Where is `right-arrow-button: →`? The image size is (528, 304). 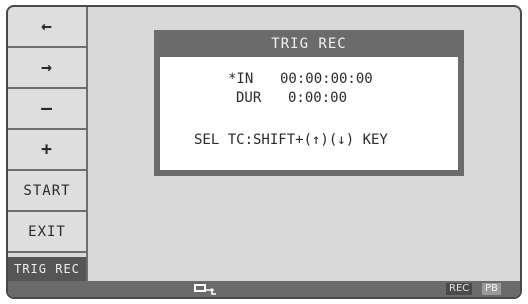 right-arrow-button: → is located at coordinates (47, 68).